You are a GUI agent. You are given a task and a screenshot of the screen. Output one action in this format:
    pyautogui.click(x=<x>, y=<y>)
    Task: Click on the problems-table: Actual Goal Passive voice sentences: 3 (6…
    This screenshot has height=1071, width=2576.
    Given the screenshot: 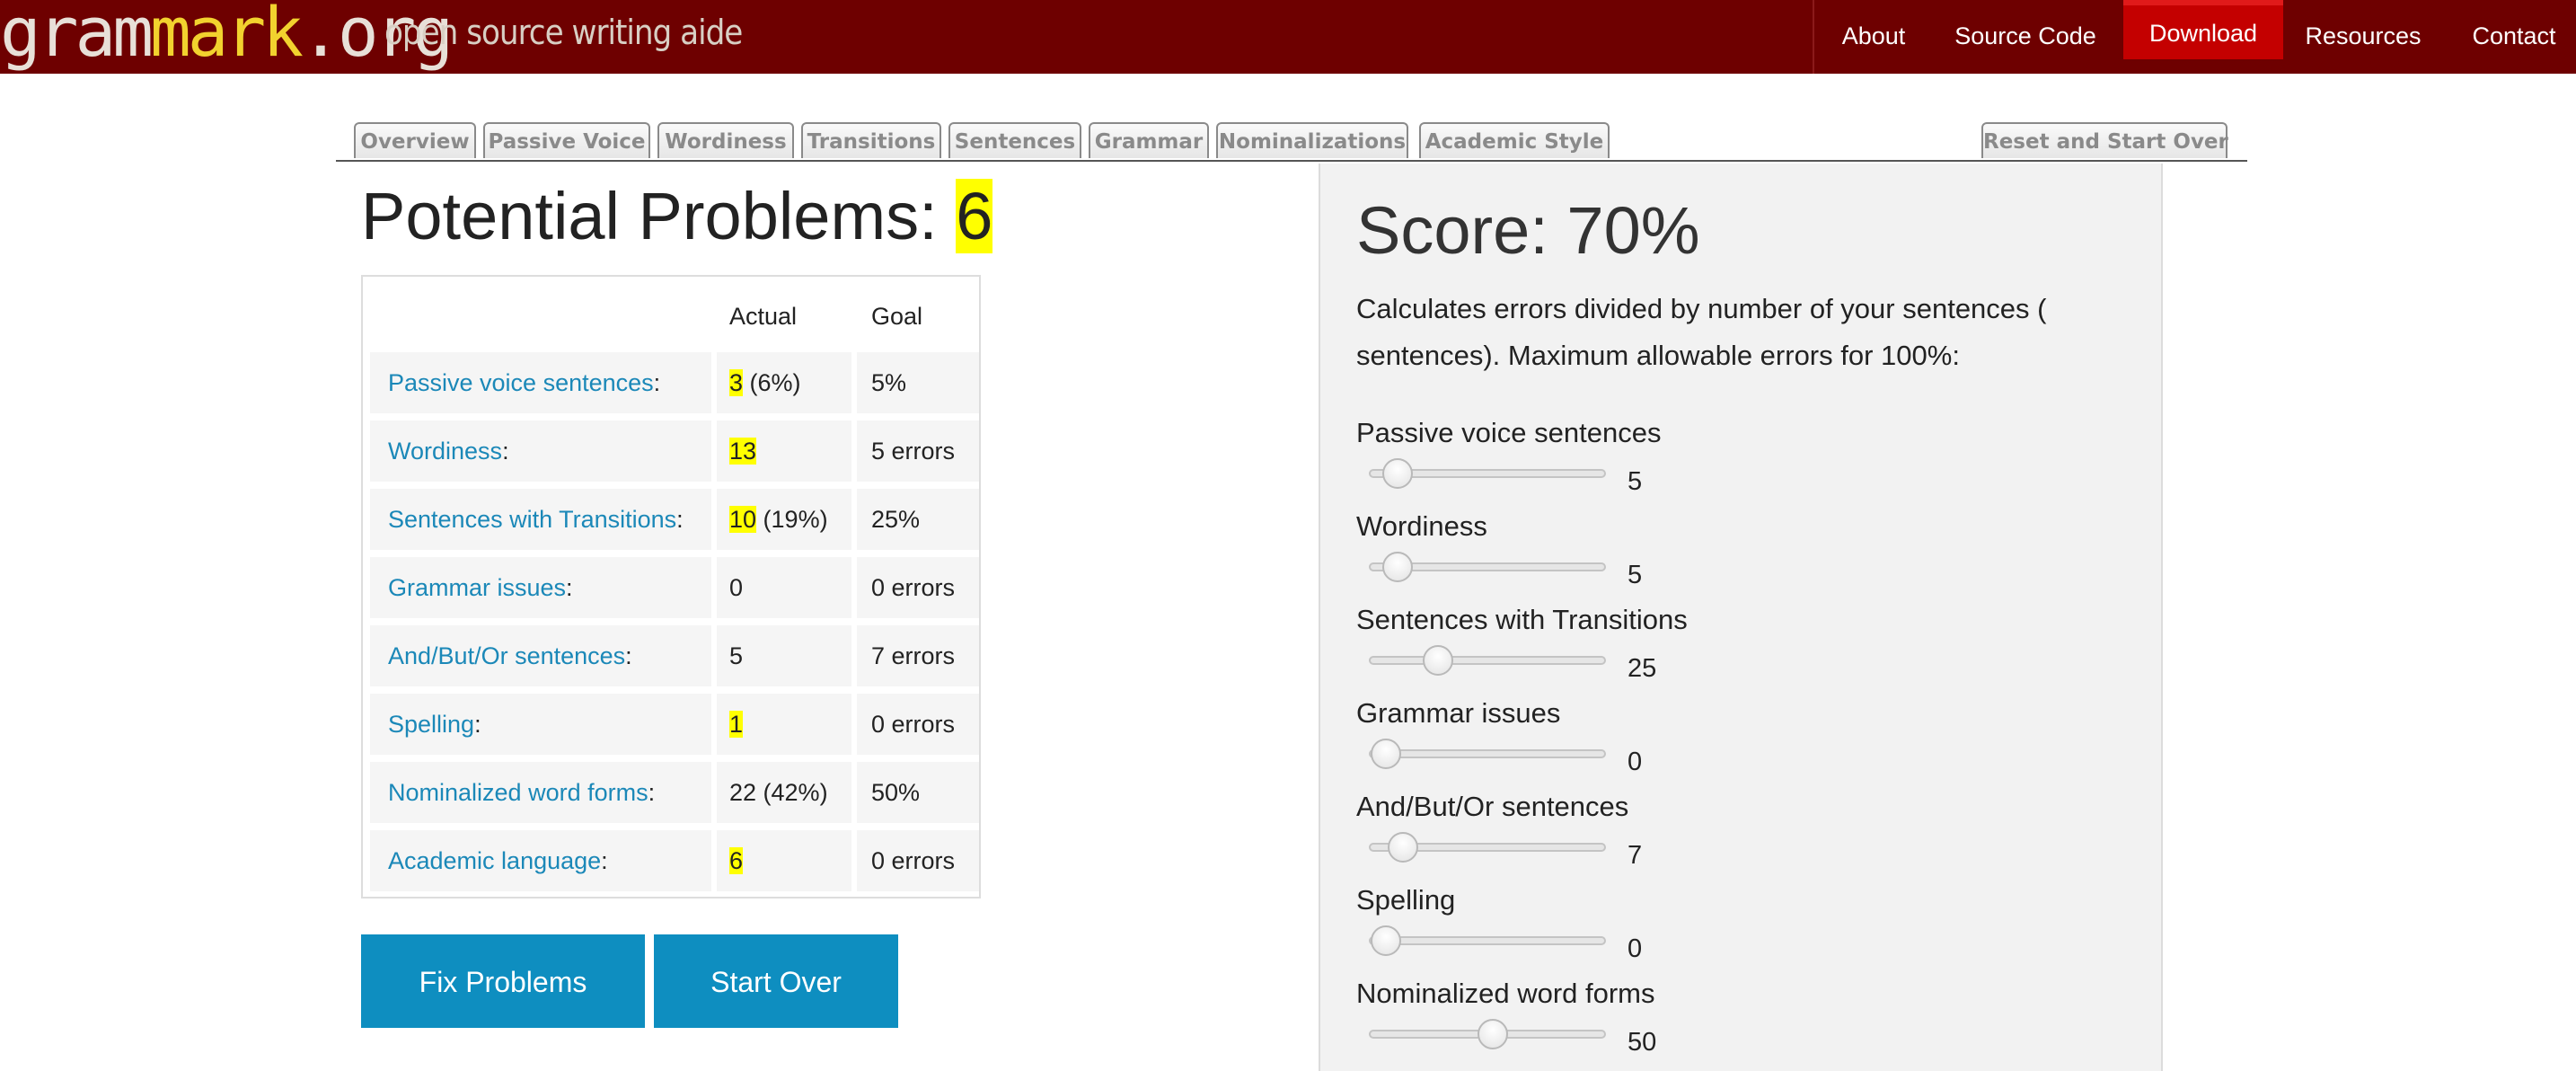 What is the action you would take?
    pyautogui.click(x=671, y=587)
    